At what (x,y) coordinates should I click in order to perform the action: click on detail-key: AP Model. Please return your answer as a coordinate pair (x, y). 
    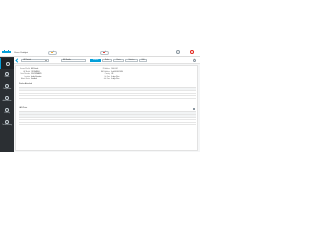
    Looking at the image, I should click on (26, 72).